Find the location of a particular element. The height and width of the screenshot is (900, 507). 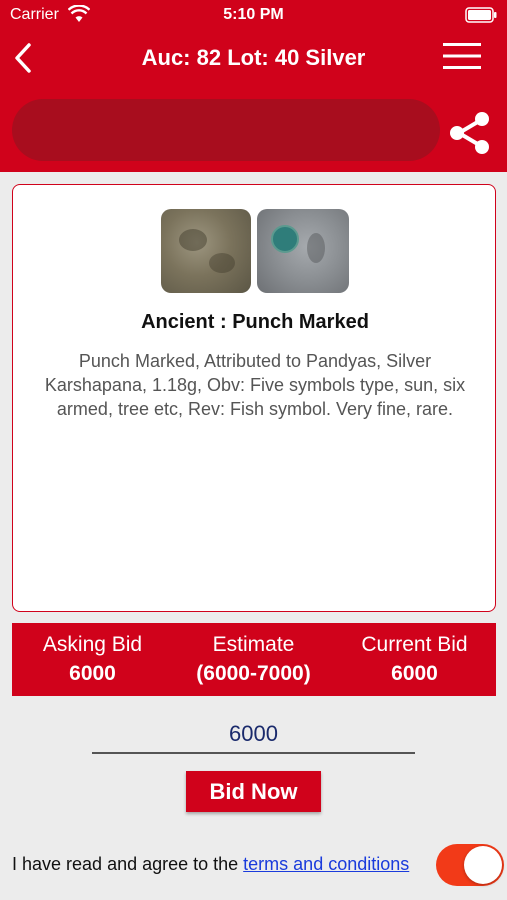

bid-now-button: Bid Now is located at coordinates (253, 791).